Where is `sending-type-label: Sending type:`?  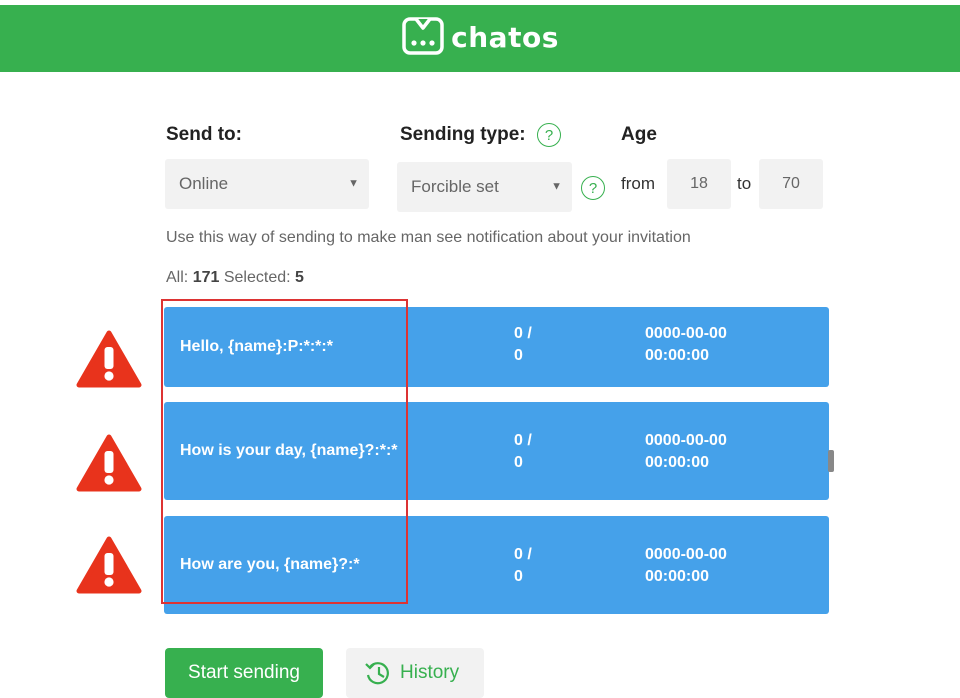
sending-type-label: Sending type: is located at coordinates (463, 134).